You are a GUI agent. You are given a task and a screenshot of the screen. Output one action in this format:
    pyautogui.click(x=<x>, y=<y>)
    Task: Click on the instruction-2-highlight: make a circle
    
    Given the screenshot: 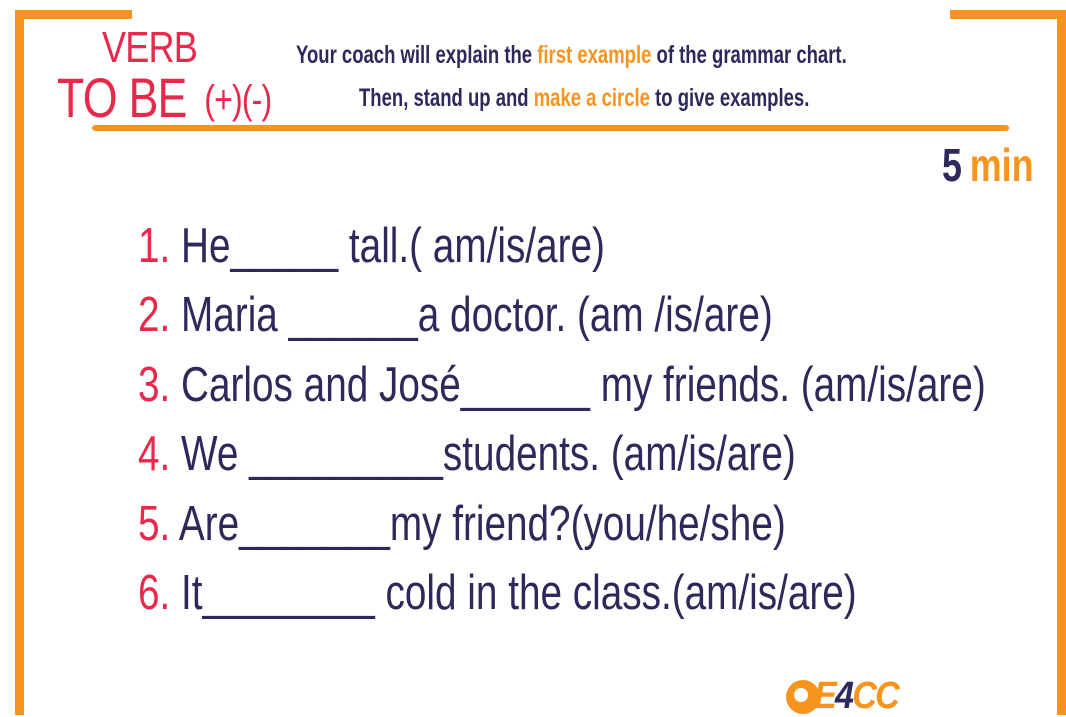 What is the action you would take?
    pyautogui.click(x=591, y=98)
    